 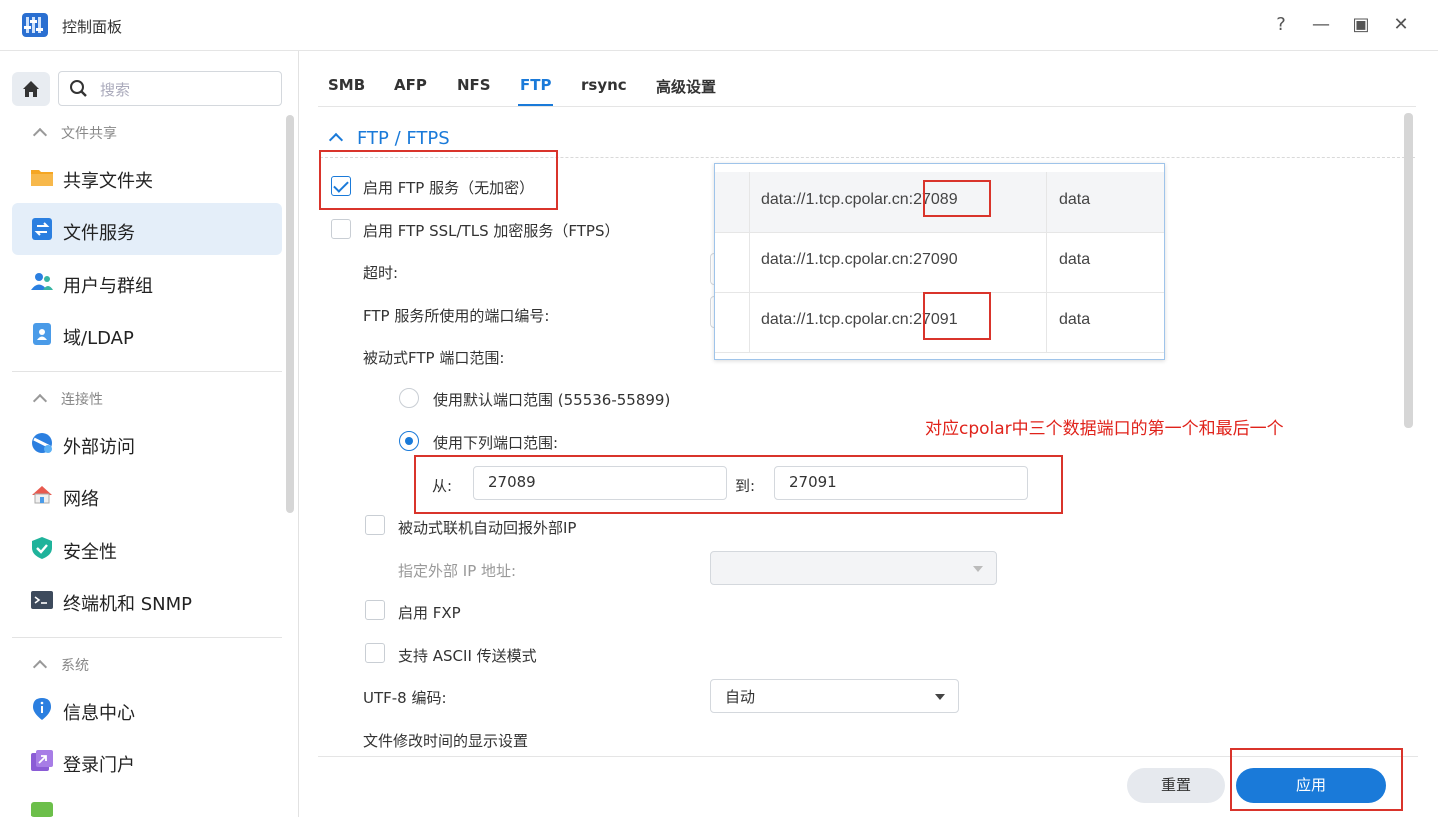 What do you see at coordinates (491, 231) in the screenshot?
I see `enable-ftps-label: 启用 FTP SSL/TLS 加密服务（FTPS）` at bounding box center [491, 231].